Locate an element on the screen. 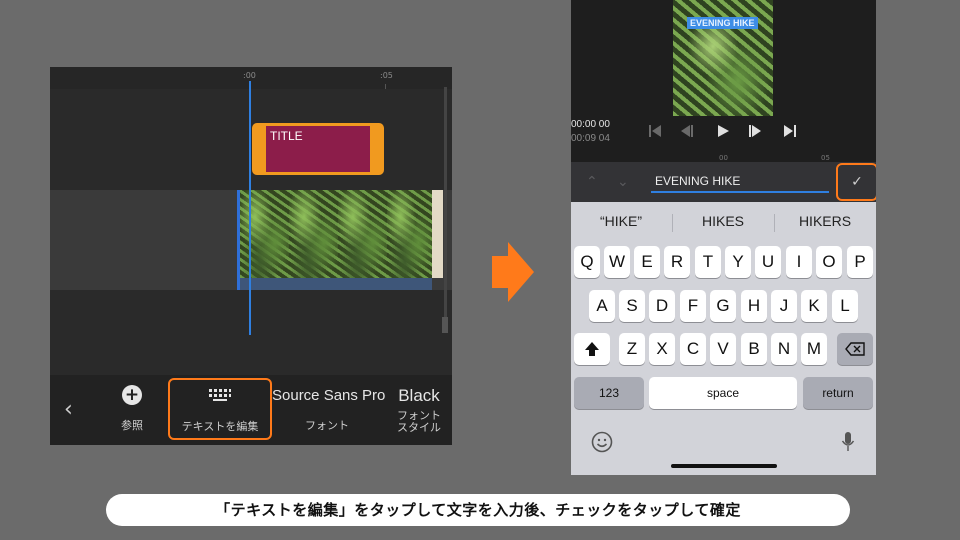 Image resolution: width=960 pixels, height=540 pixels. ruler-label-0: :00 is located at coordinates (249, 75).